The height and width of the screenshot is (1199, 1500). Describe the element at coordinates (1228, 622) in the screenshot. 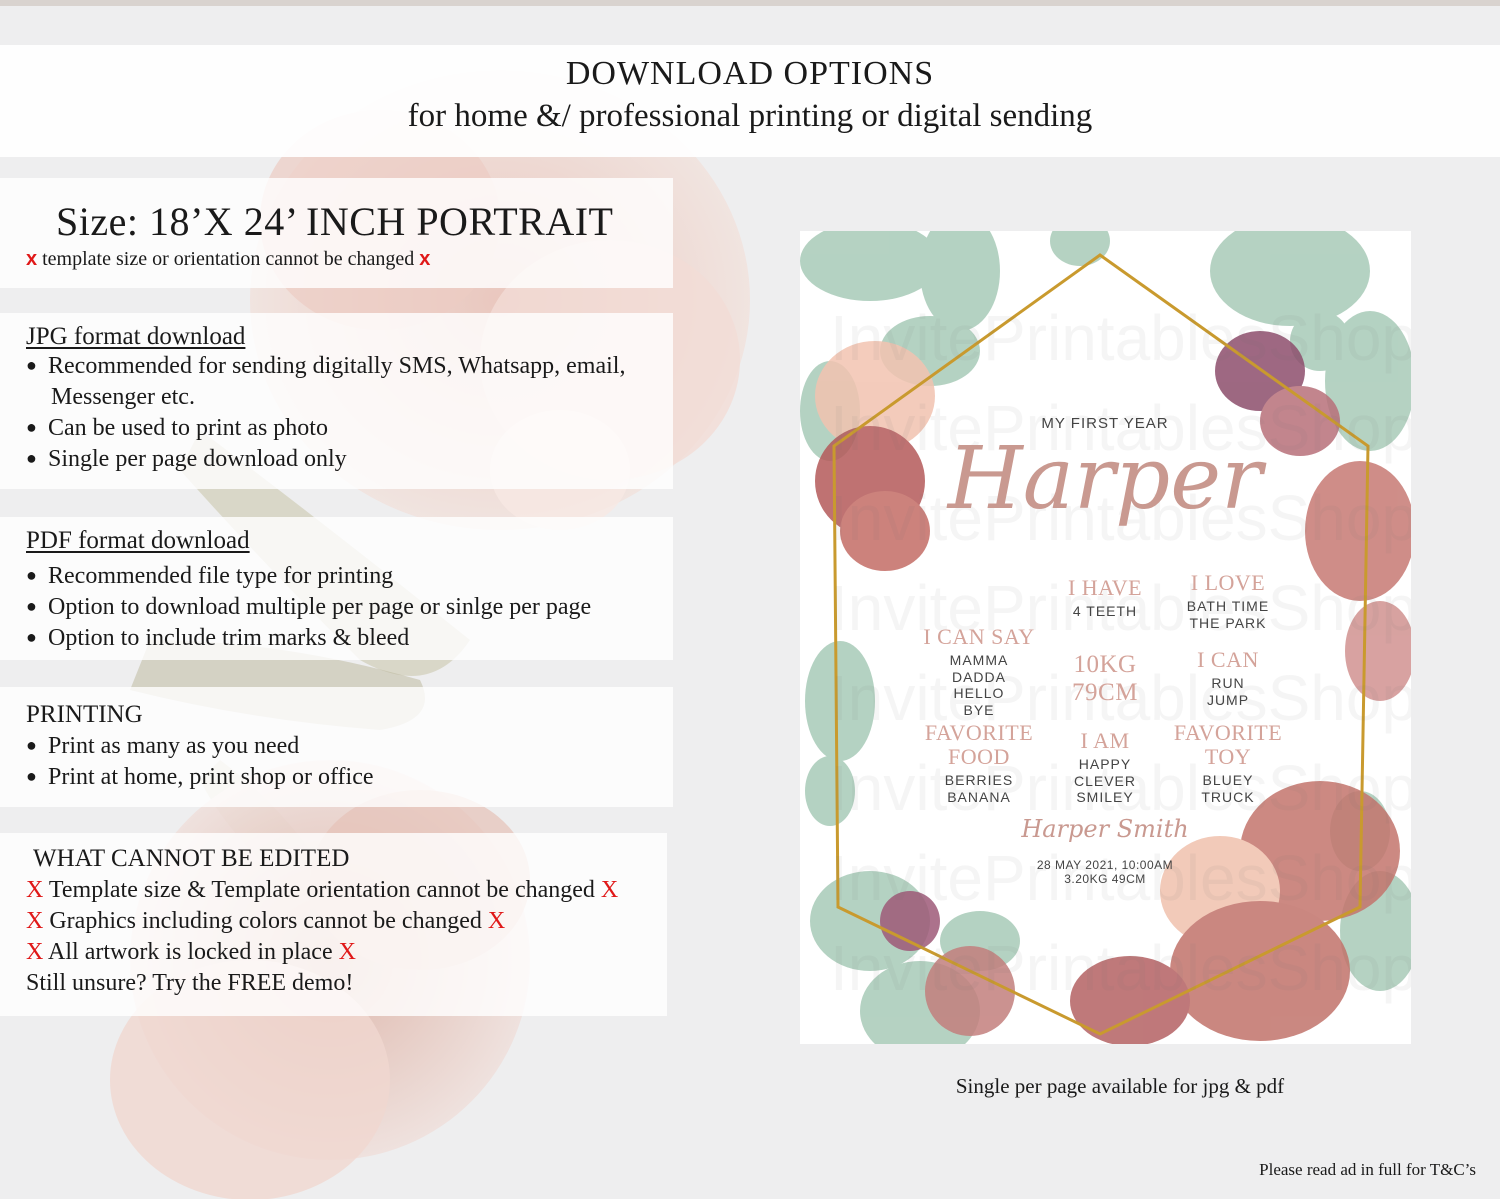

I see `fact-line: THE PARK` at that location.